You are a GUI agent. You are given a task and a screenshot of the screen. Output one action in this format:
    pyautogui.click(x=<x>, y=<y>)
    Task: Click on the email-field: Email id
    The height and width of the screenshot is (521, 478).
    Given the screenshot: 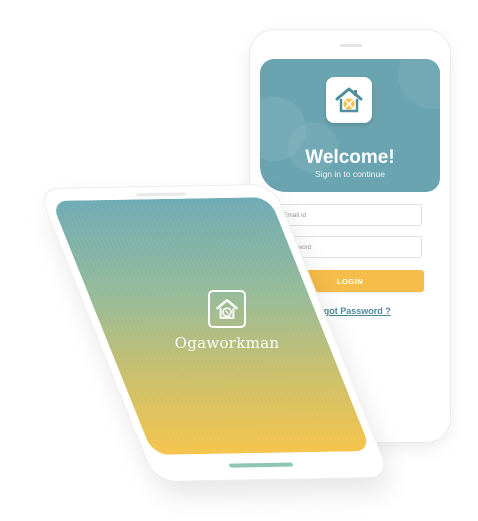 What is the action you would take?
    pyautogui.click(x=349, y=215)
    